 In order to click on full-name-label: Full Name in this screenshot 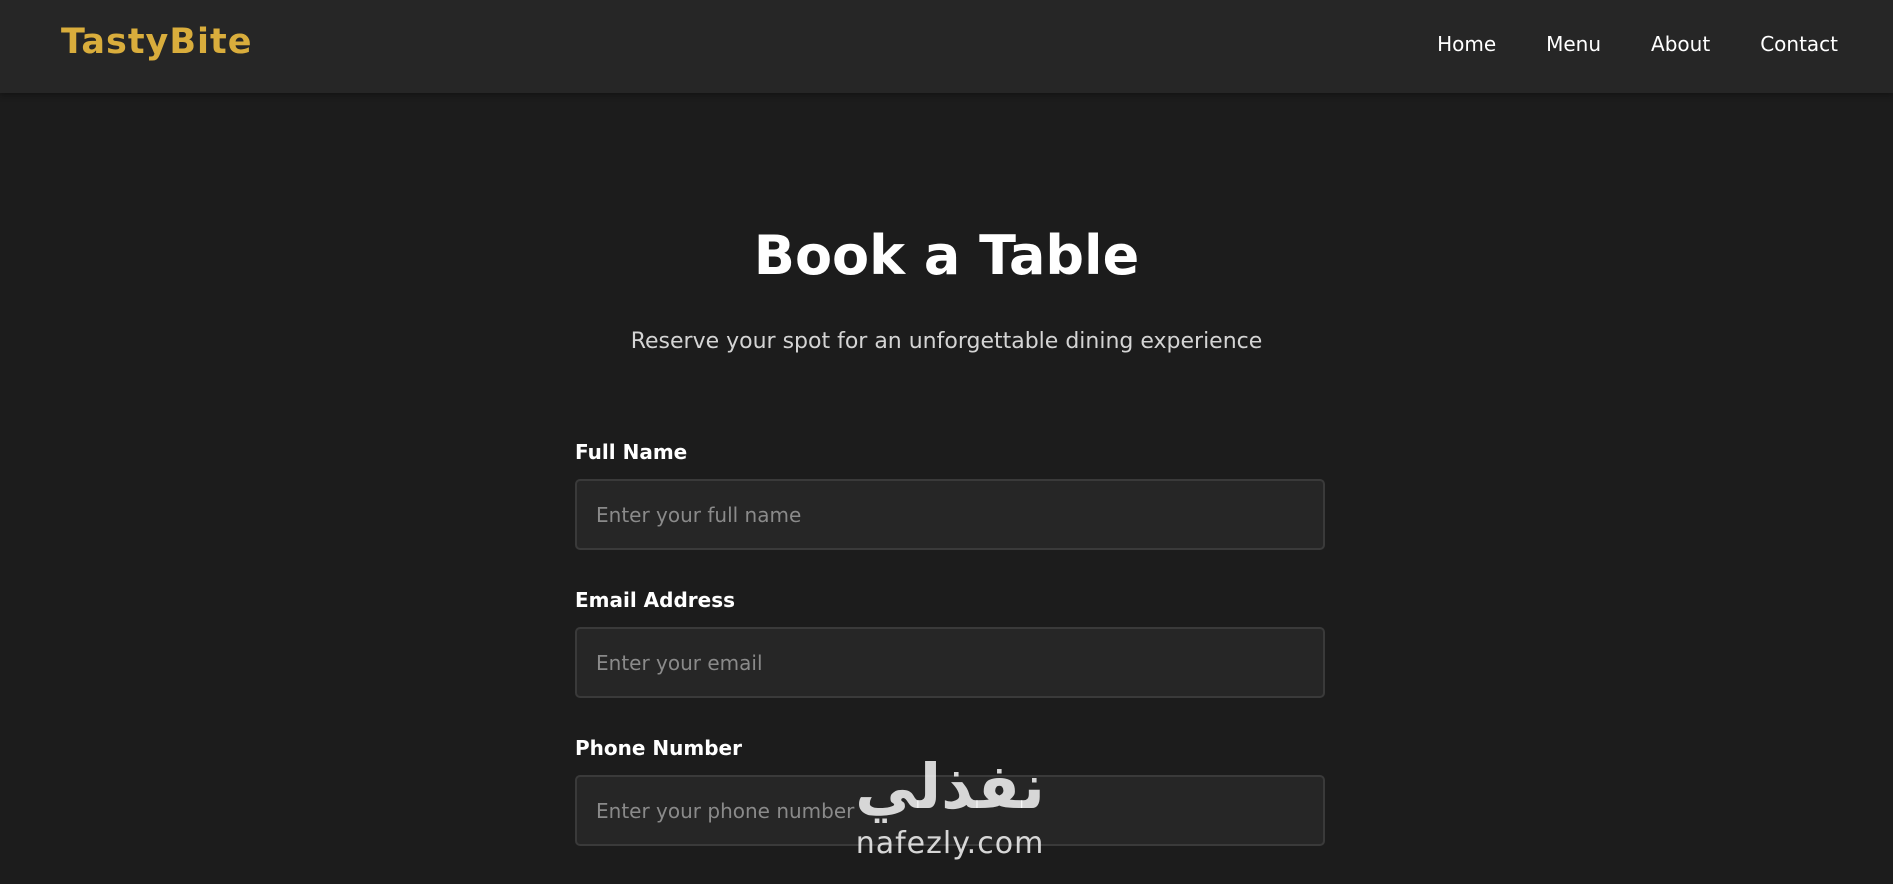, I will do `click(631, 452)`.